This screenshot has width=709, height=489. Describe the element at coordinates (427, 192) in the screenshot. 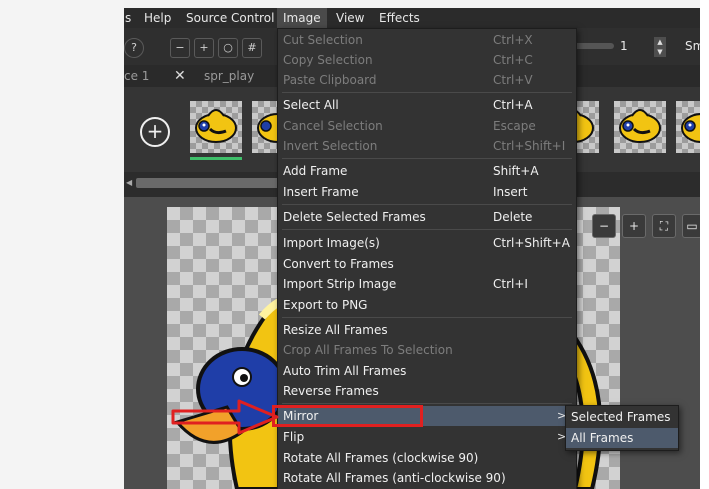

I see `menu-item-insert-frame: Insert Frame Insert` at that location.